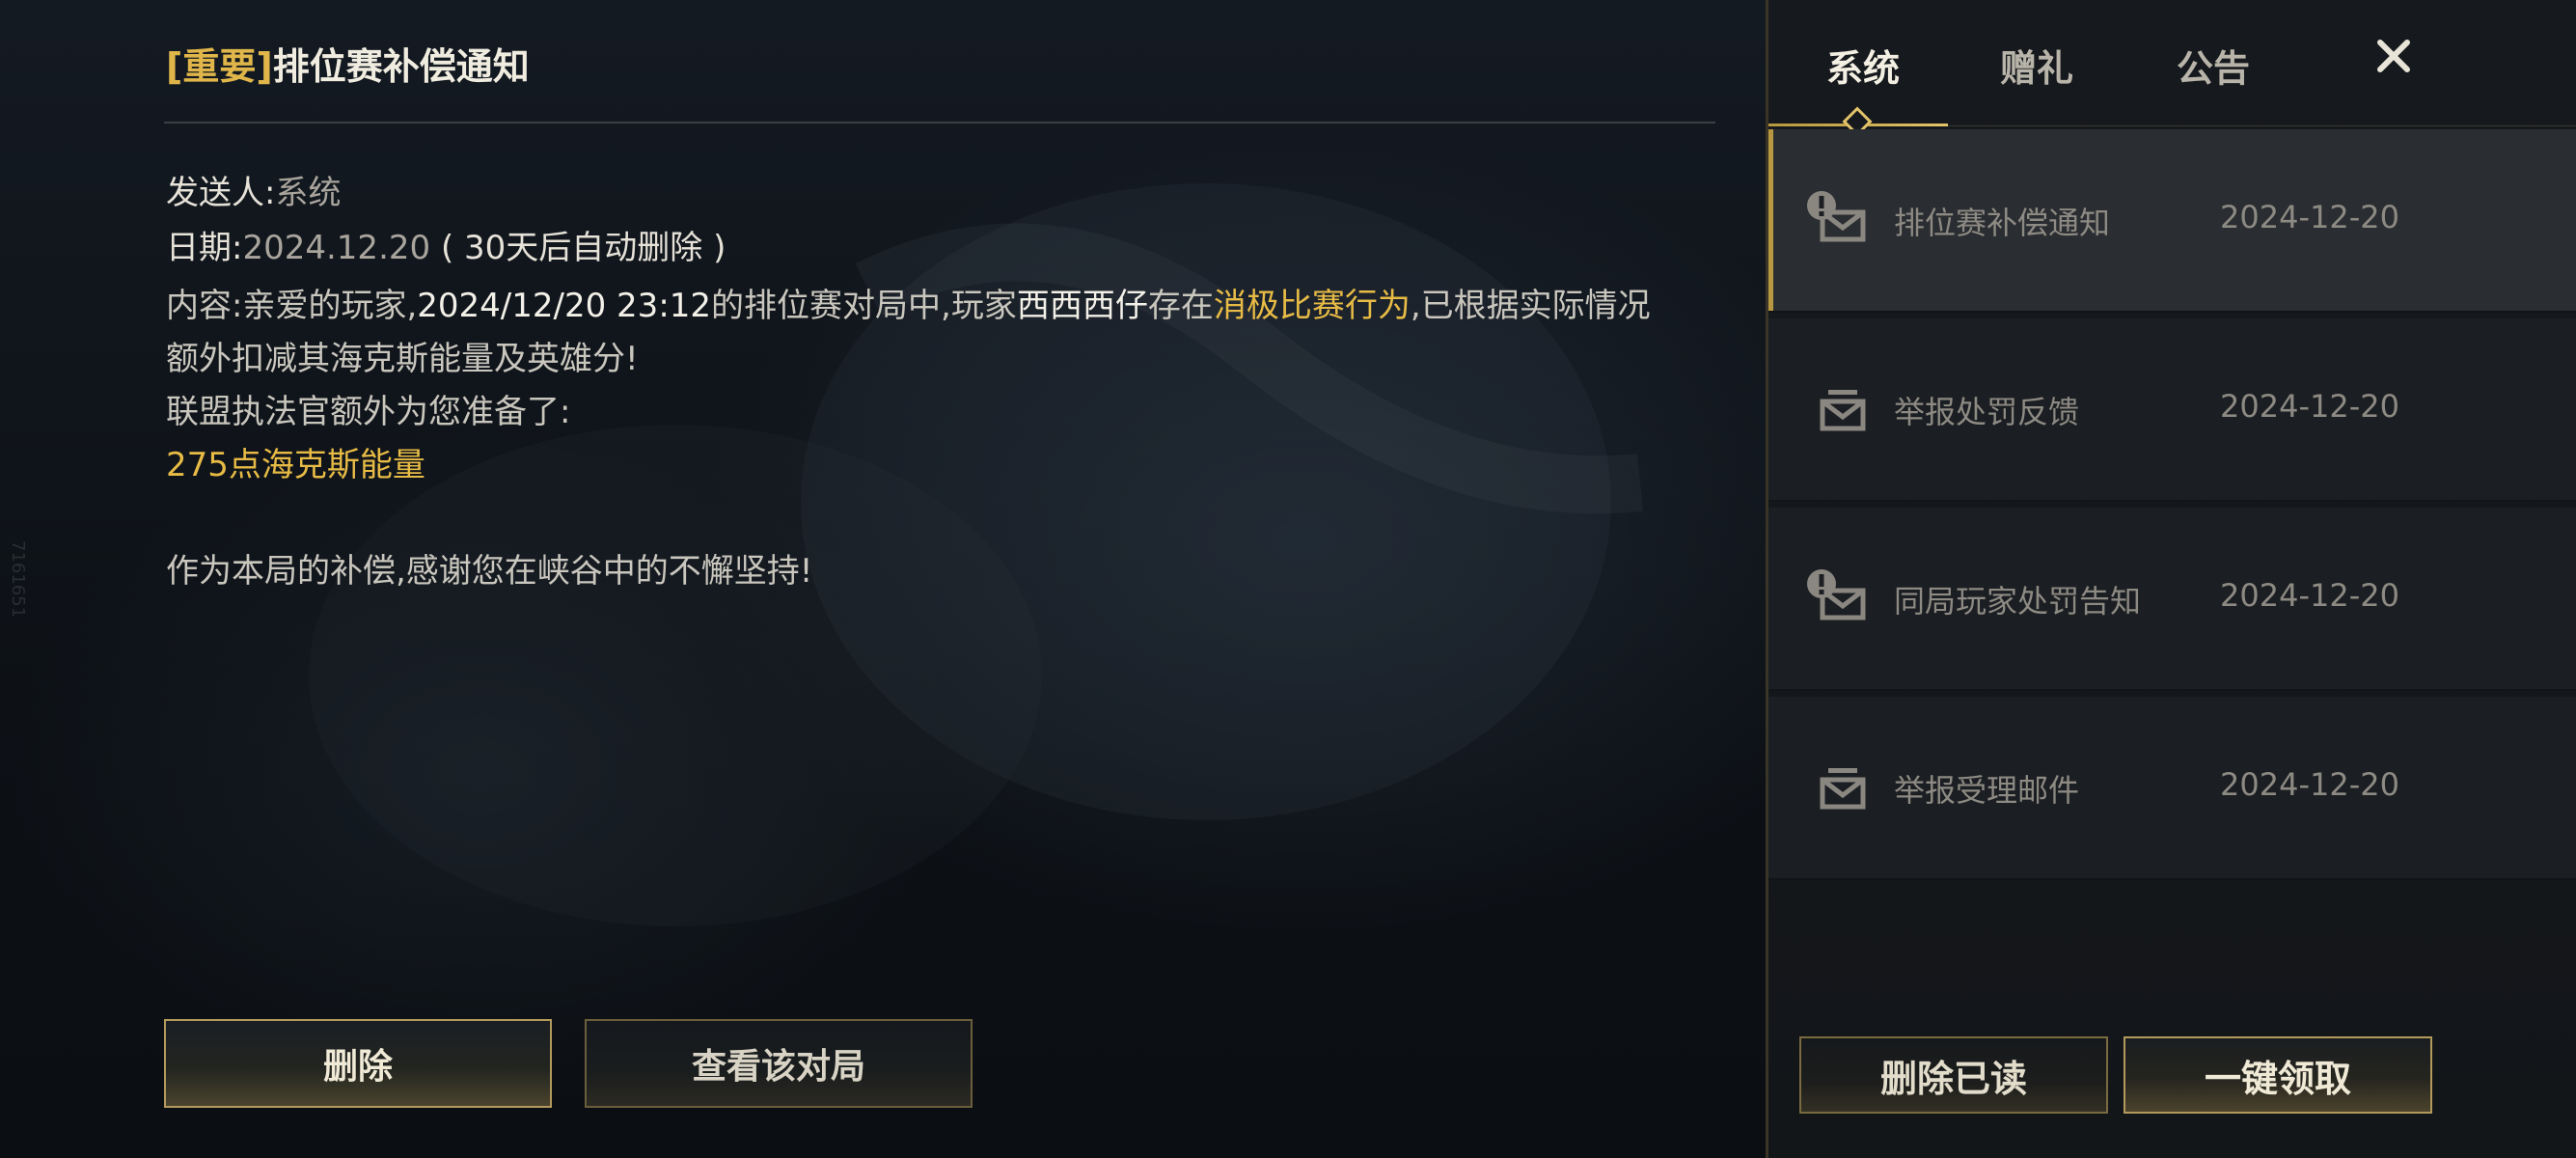 The image size is (2576, 1158). I want to click on mail-item-title: 举报受理邮件, so click(1987, 790).